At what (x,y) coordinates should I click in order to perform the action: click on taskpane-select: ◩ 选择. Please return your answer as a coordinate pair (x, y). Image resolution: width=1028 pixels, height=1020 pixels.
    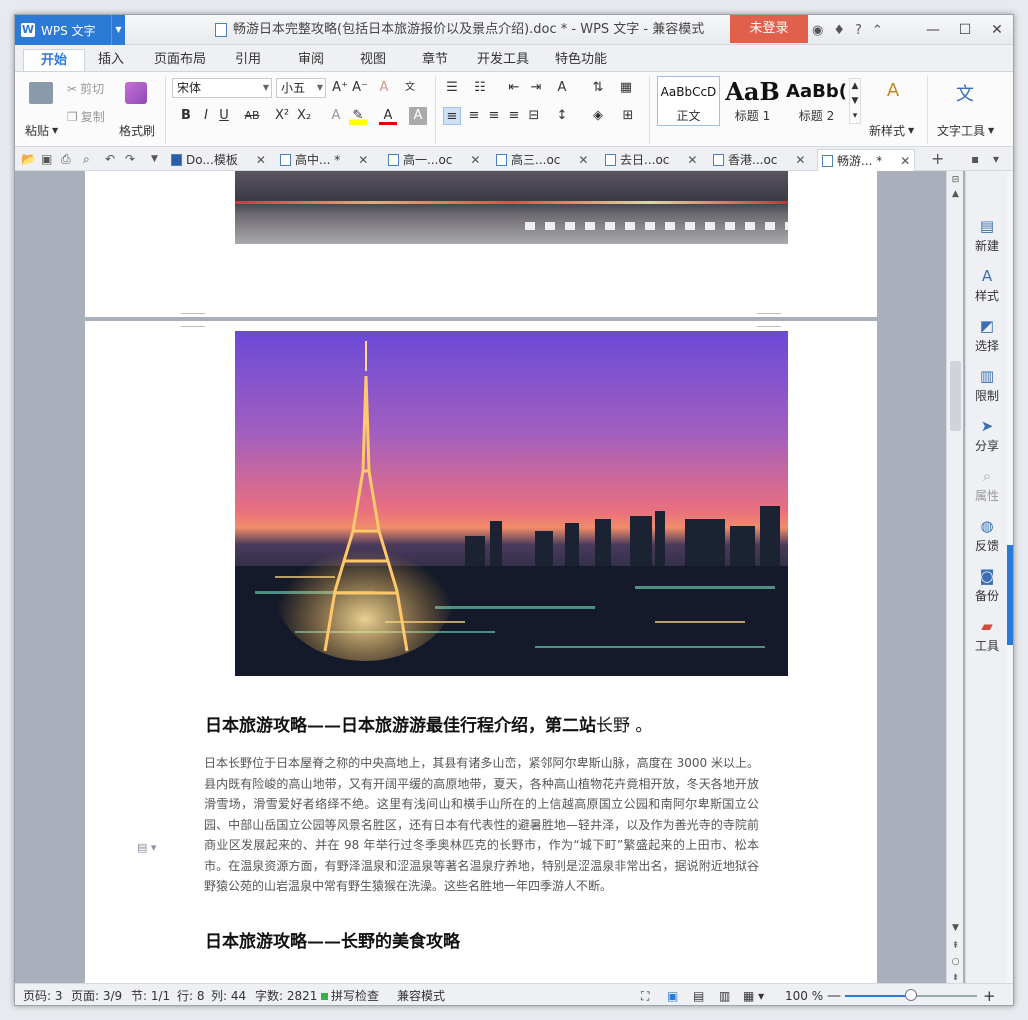
    Looking at the image, I should click on (987, 335).